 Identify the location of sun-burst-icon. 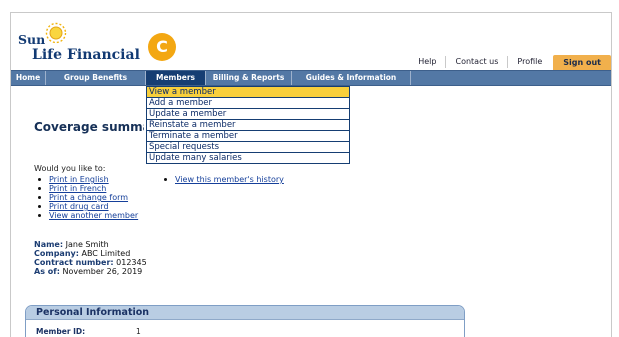
(56, 33).